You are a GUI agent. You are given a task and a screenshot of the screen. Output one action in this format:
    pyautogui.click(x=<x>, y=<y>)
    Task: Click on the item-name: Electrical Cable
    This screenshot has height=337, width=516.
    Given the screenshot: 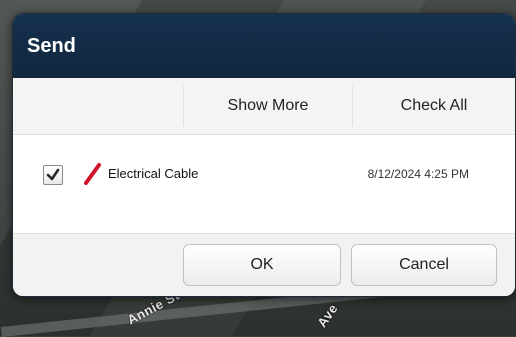 What is the action you would take?
    pyautogui.click(x=153, y=173)
    